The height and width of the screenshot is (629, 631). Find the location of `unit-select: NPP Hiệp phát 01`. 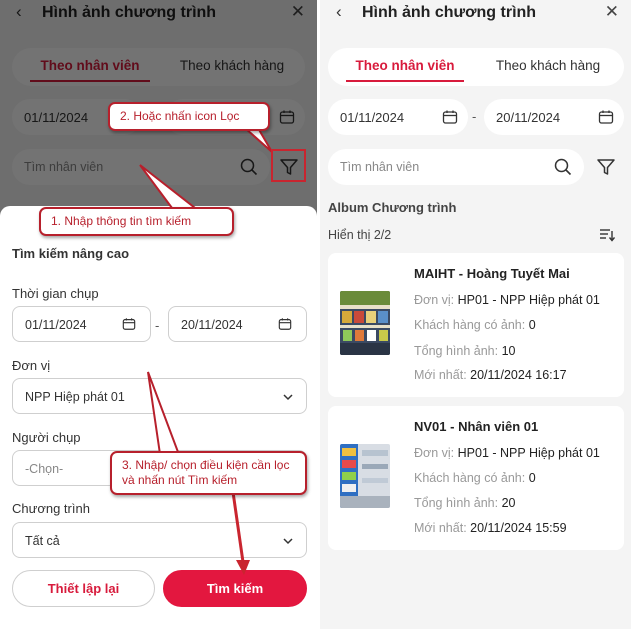

unit-select: NPP Hiệp phát 01 is located at coordinates (159, 396).